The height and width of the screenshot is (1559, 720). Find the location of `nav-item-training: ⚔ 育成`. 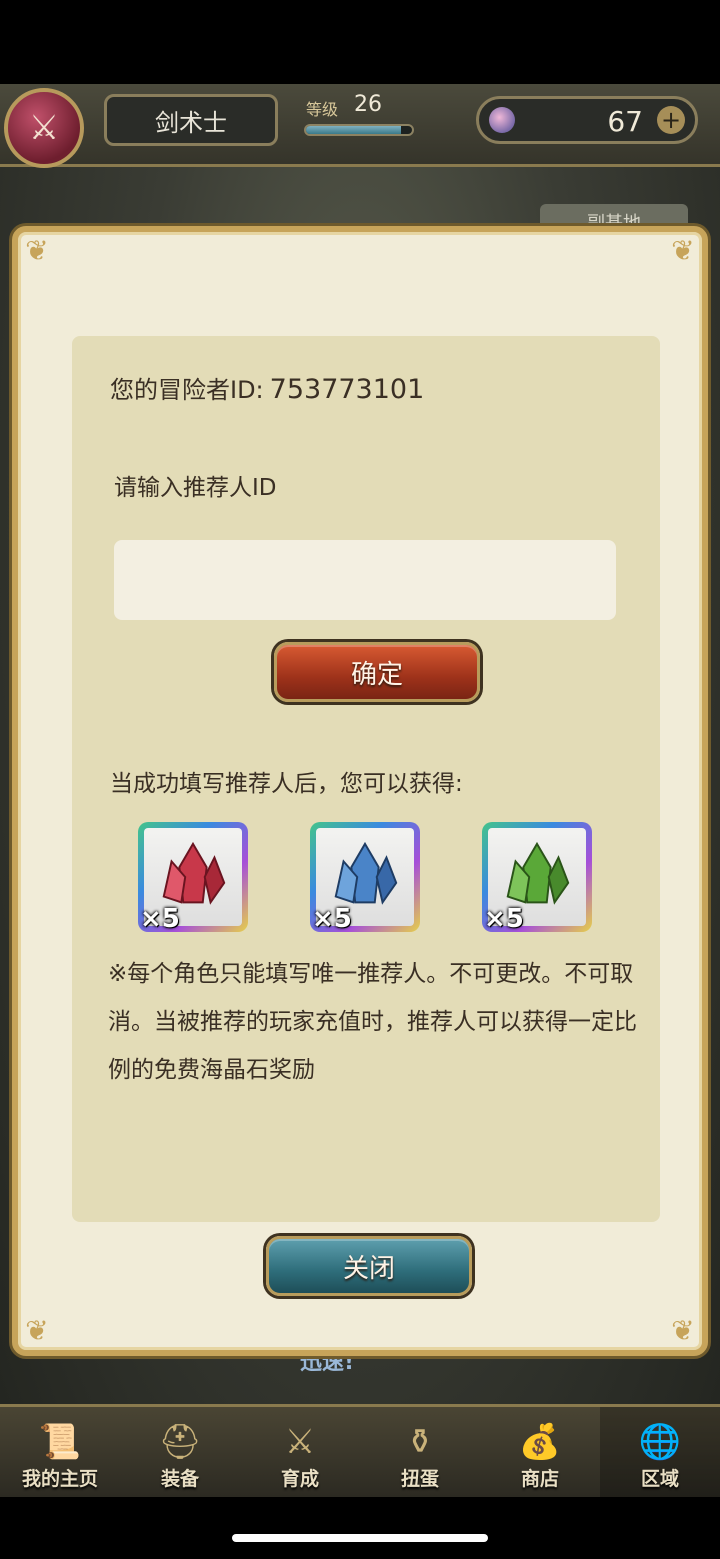

nav-item-training: ⚔ 育成 is located at coordinates (300, 1452).